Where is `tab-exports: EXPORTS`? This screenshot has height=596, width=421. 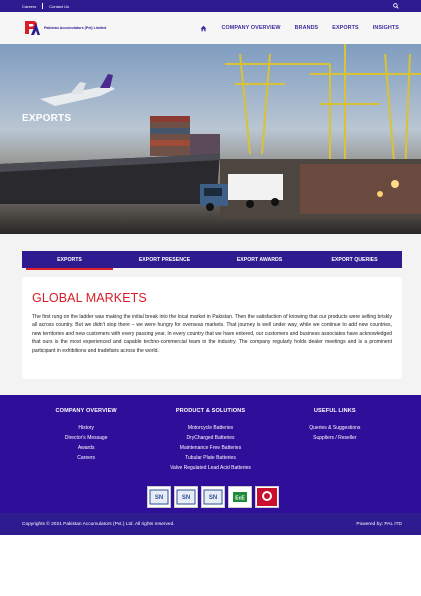 tab-exports: EXPORTS is located at coordinates (69, 260).